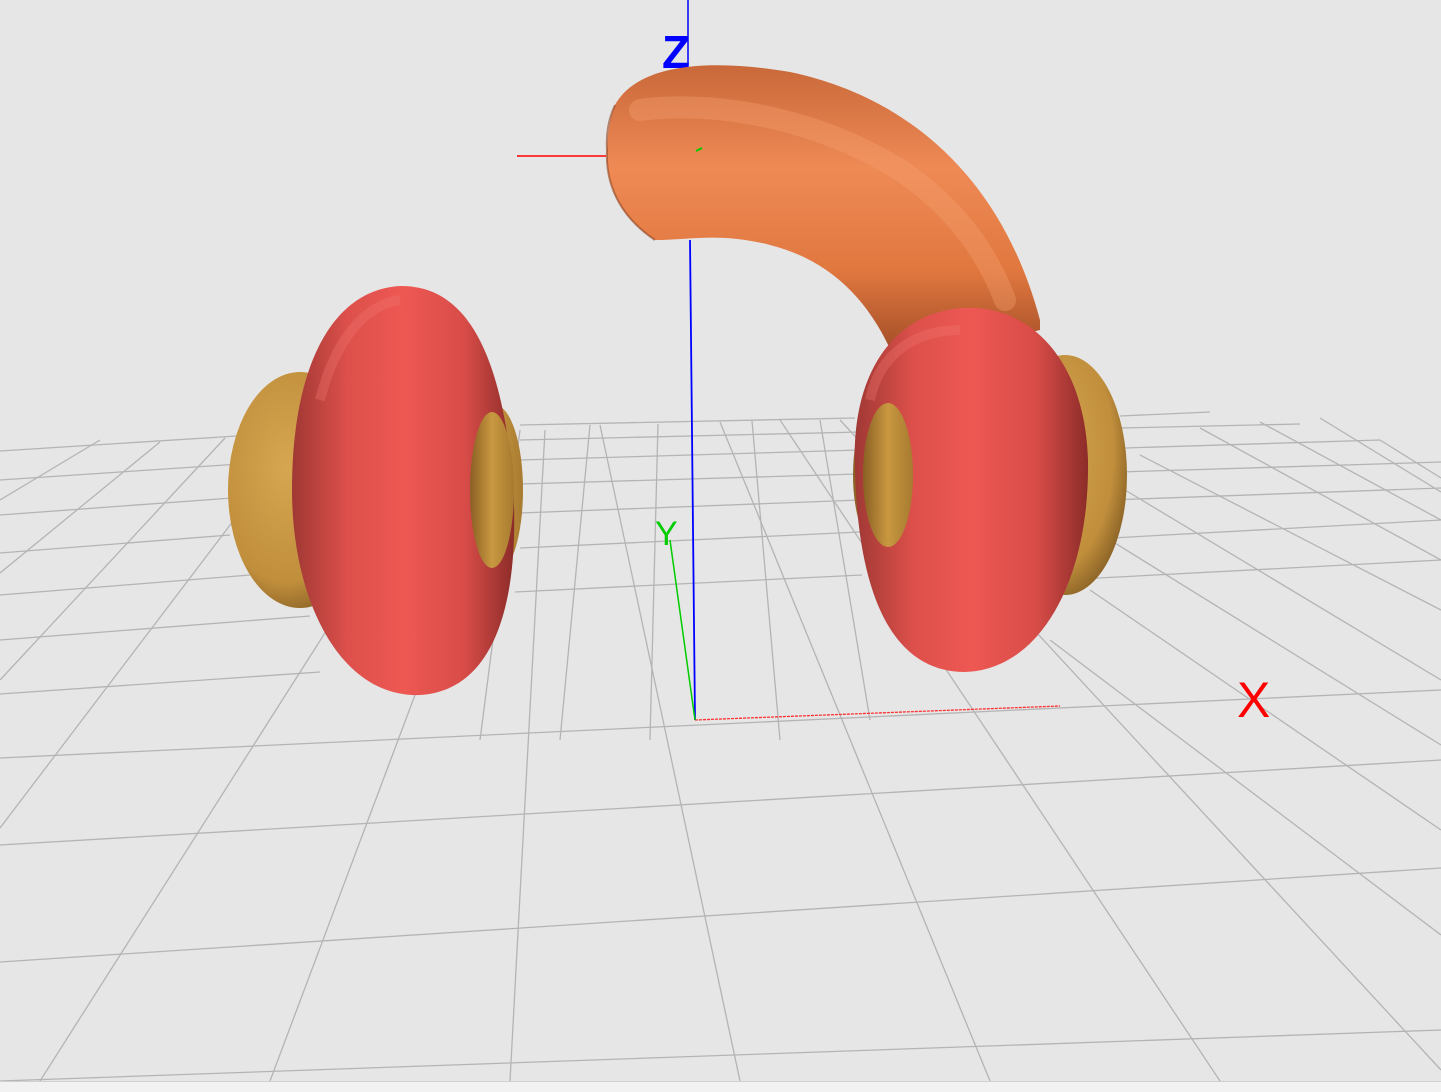 This screenshot has width=1441, height=1092. I want to click on axis-x-label: X, so click(1253, 700).